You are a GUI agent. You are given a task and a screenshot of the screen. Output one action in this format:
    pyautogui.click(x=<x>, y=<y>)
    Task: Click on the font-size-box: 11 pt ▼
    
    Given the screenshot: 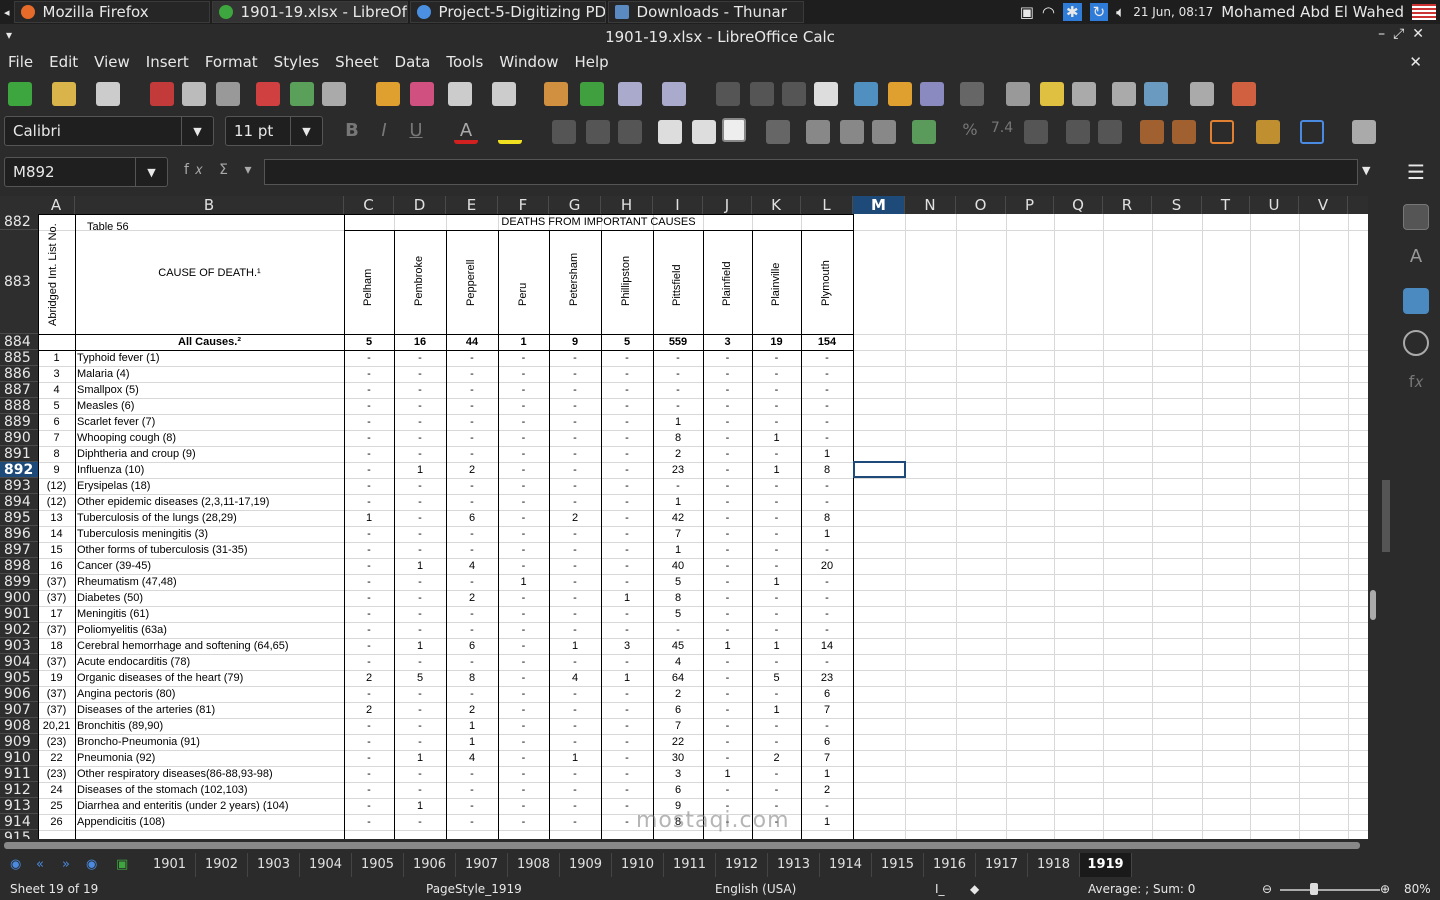 What is the action you would take?
    pyautogui.click(x=274, y=131)
    